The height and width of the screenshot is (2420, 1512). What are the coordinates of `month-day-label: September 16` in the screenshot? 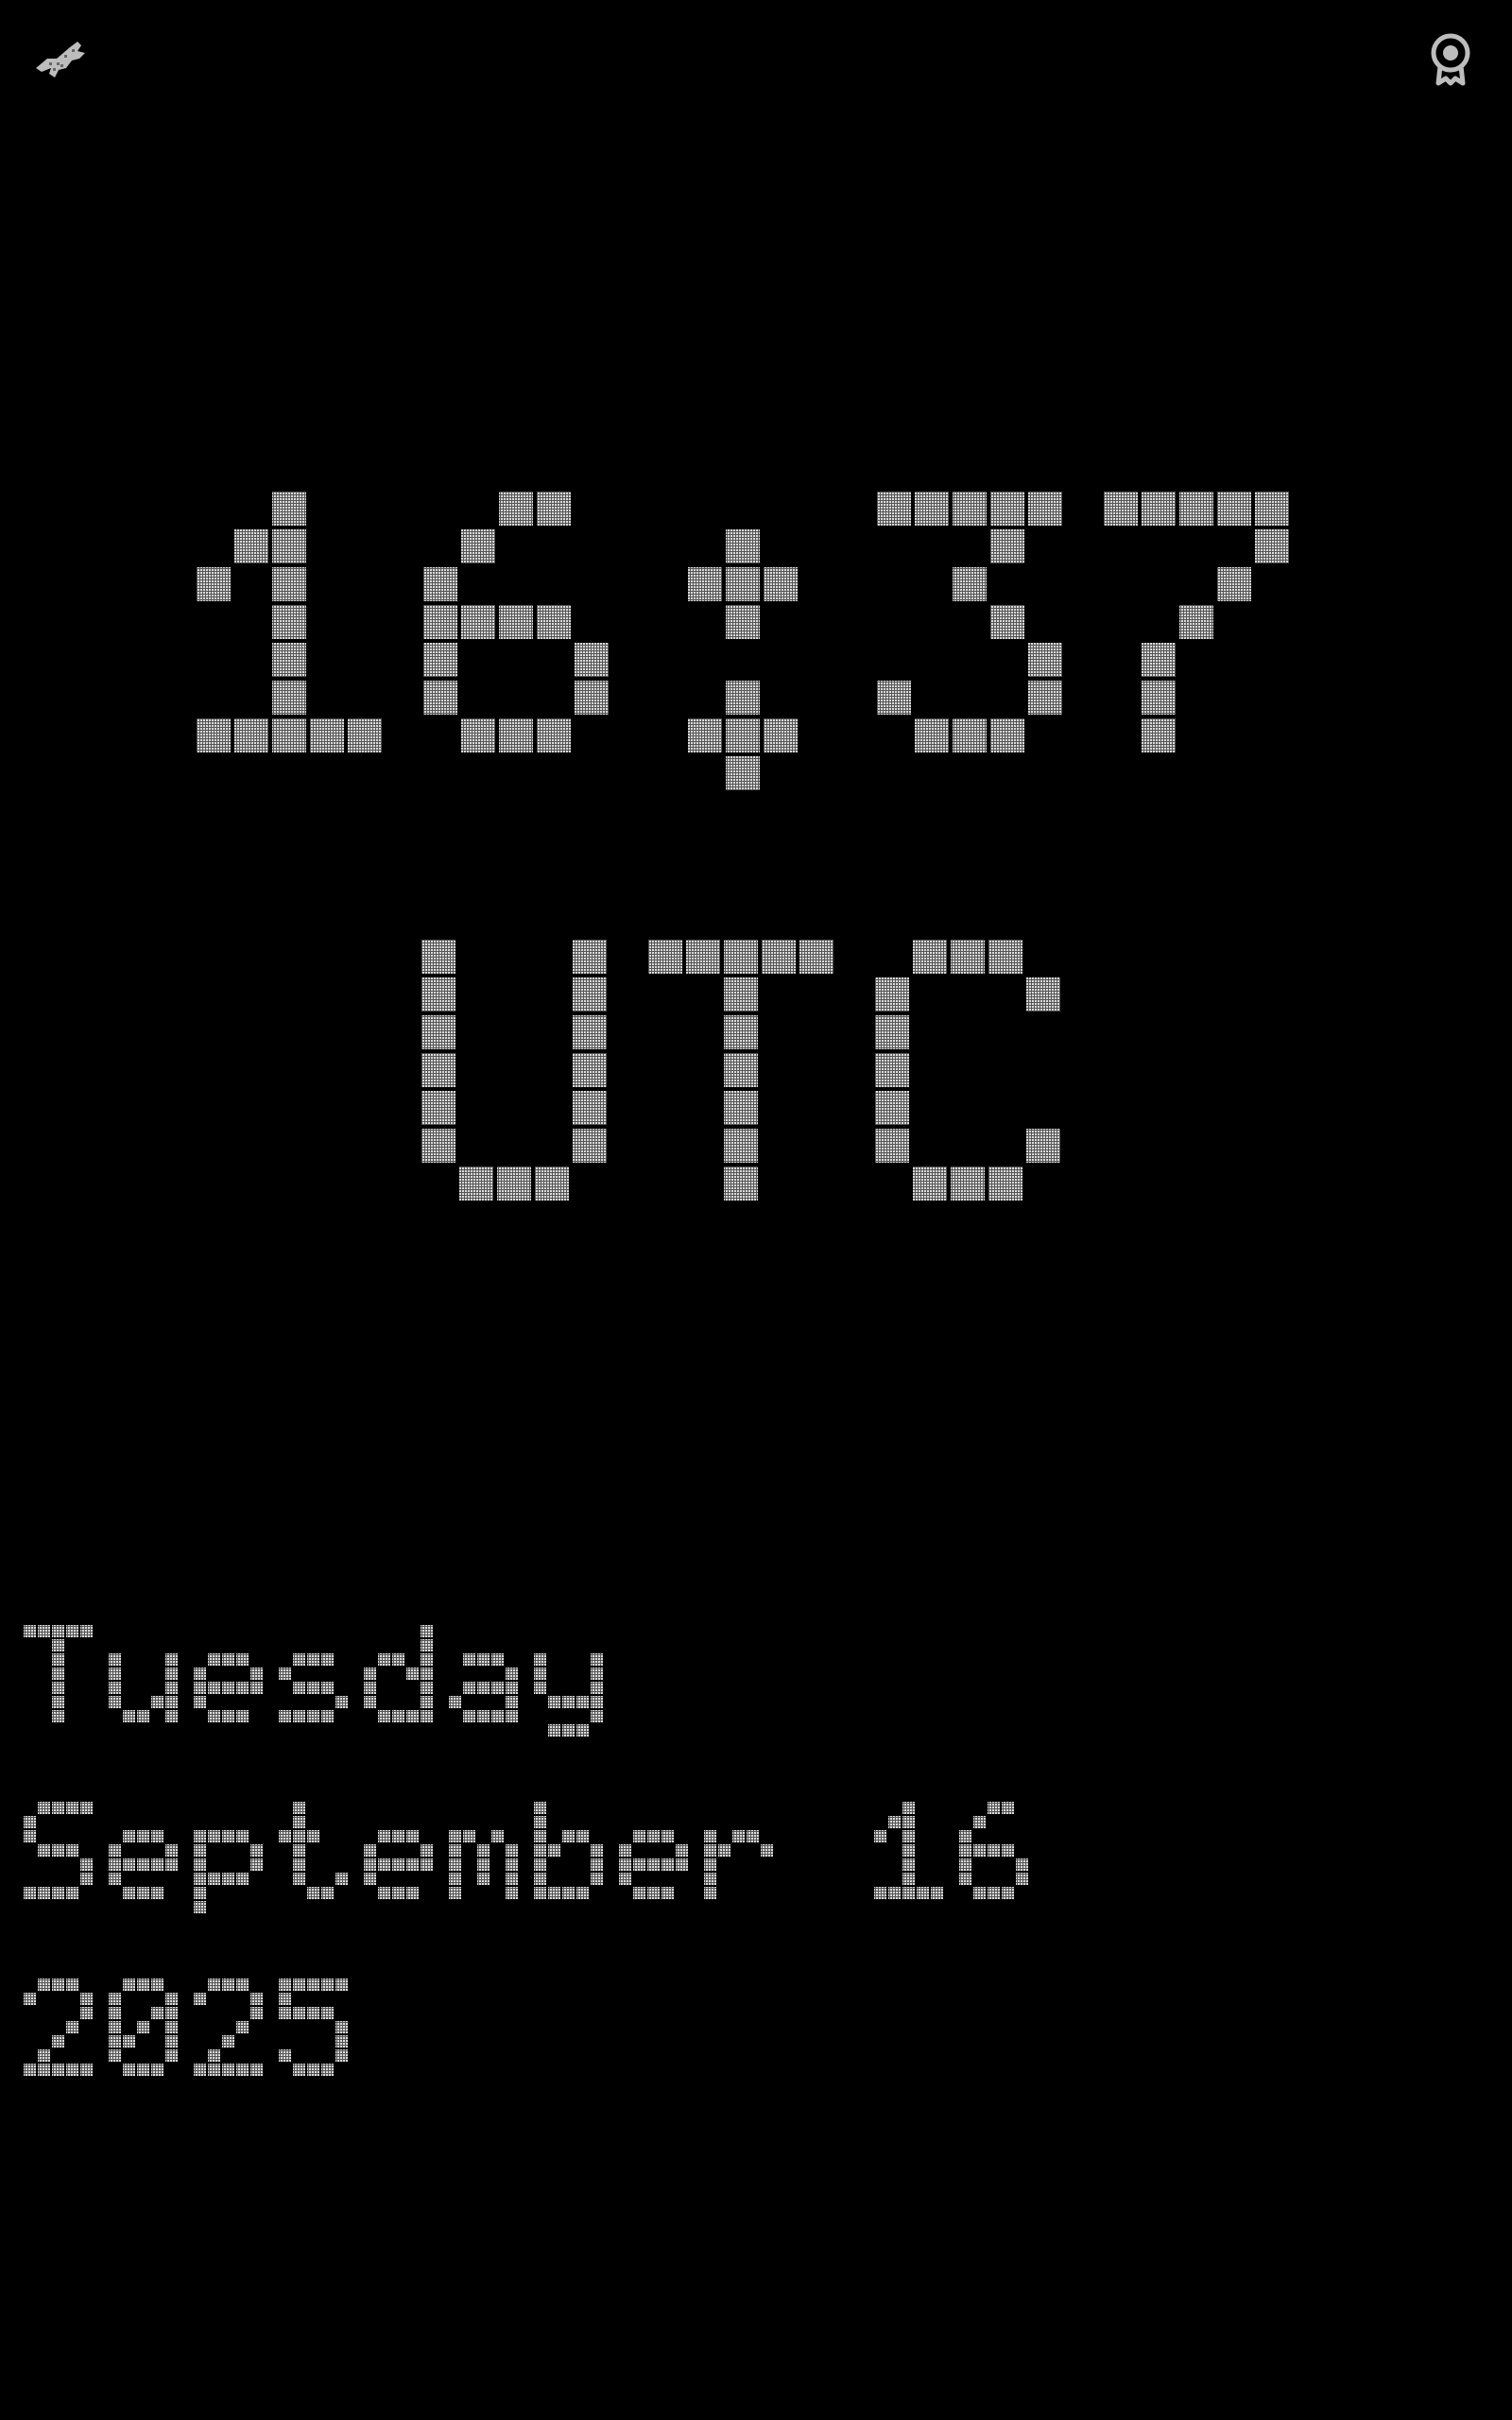 It's located at (533, 1865).